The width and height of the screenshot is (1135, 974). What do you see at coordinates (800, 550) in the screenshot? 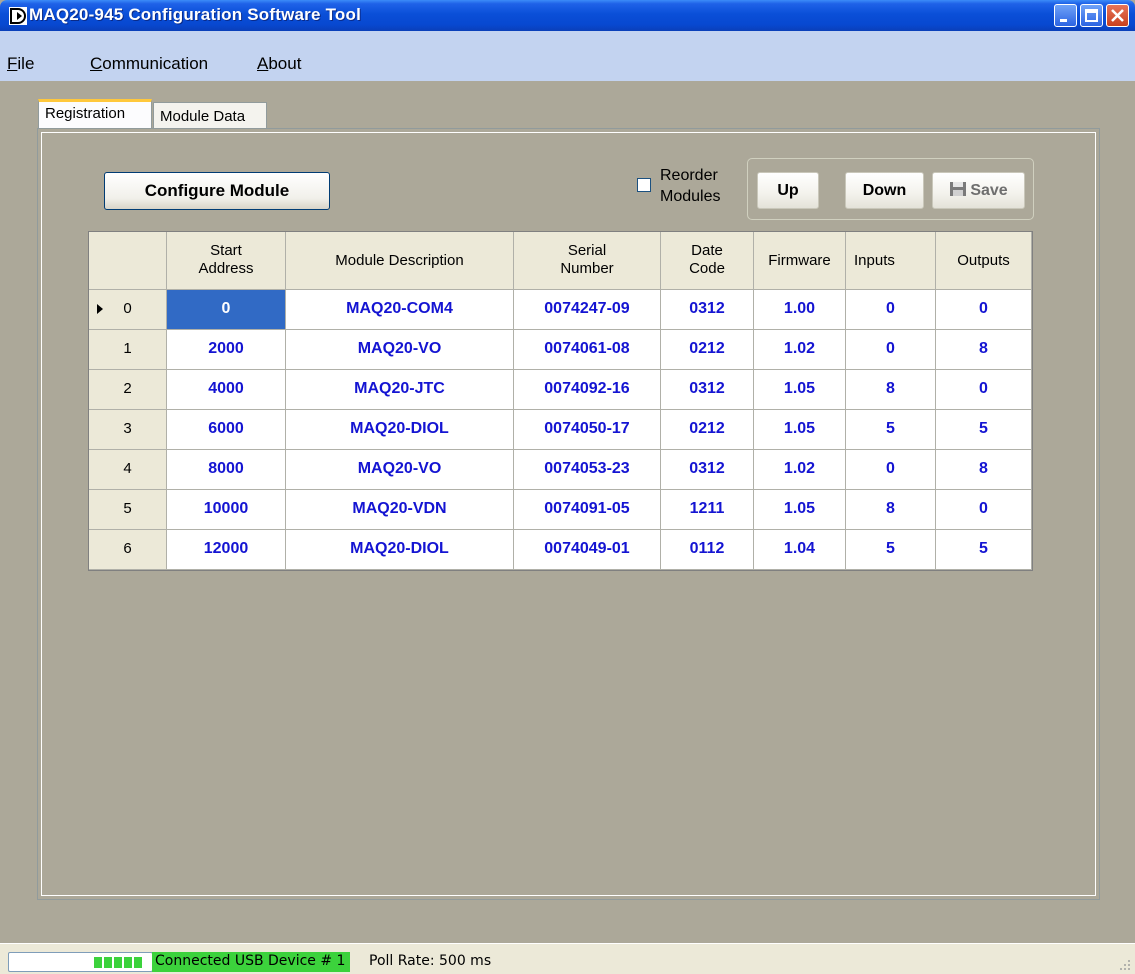
I see `cell-firmware: 1.04` at bounding box center [800, 550].